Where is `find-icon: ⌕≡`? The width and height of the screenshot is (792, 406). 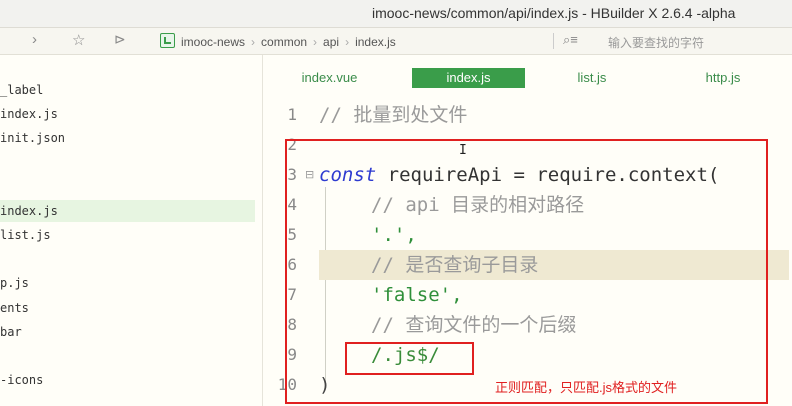 find-icon: ⌕≡ is located at coordinates (570, 40).